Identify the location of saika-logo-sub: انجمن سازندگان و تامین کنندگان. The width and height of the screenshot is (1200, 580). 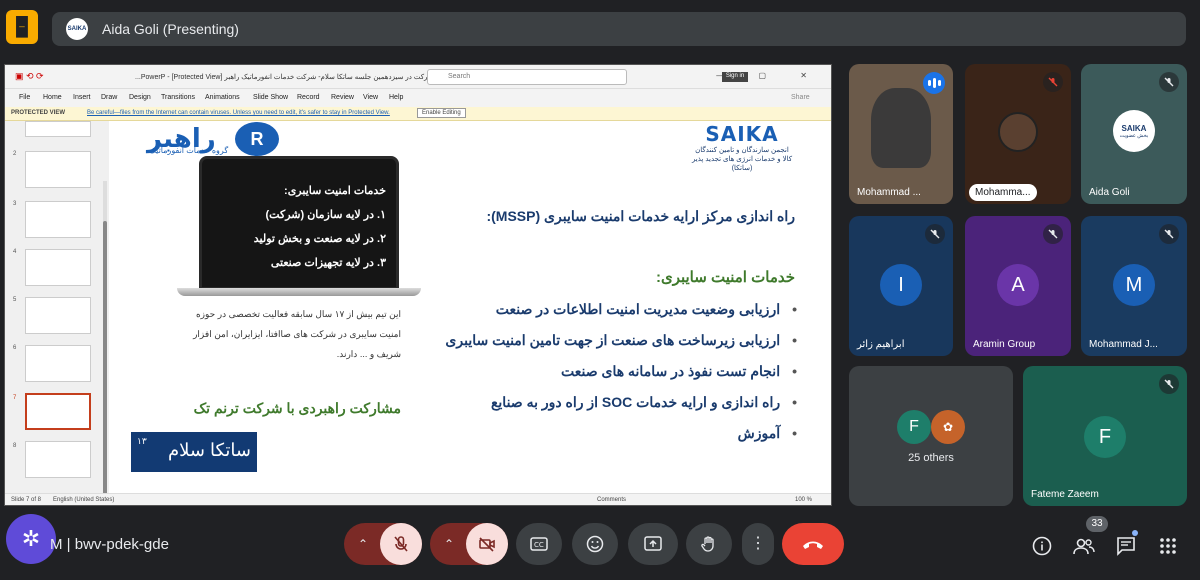
(742, 150).